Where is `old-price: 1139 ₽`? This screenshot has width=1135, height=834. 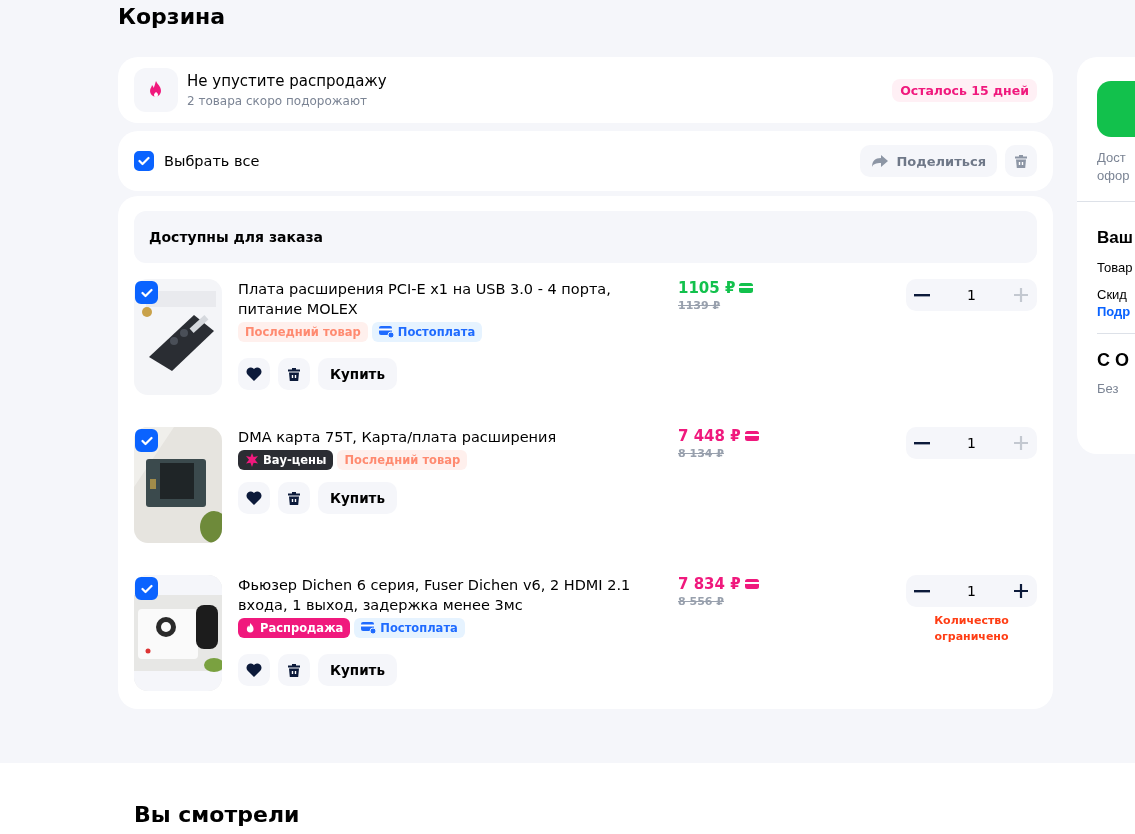 old-price: 1139 ₽ is located at coordinates (700, 305).